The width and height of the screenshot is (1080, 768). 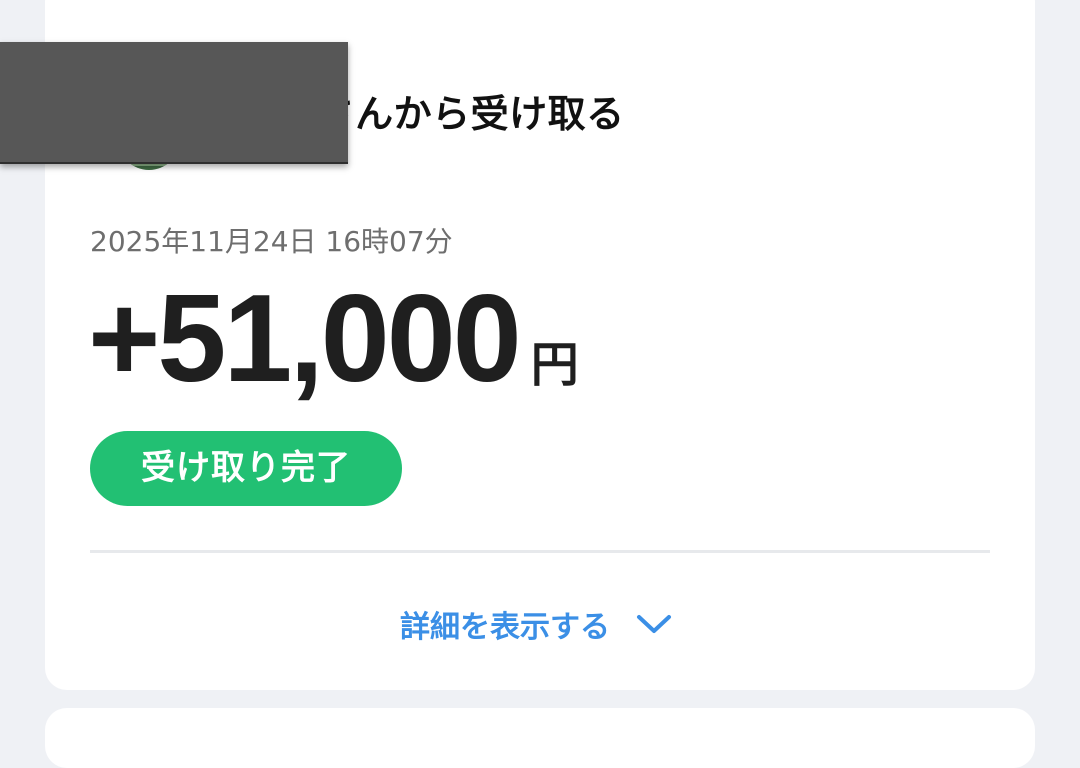 I want to click on show-details-button: 詳細を表示する, so click(x=536, y=624).